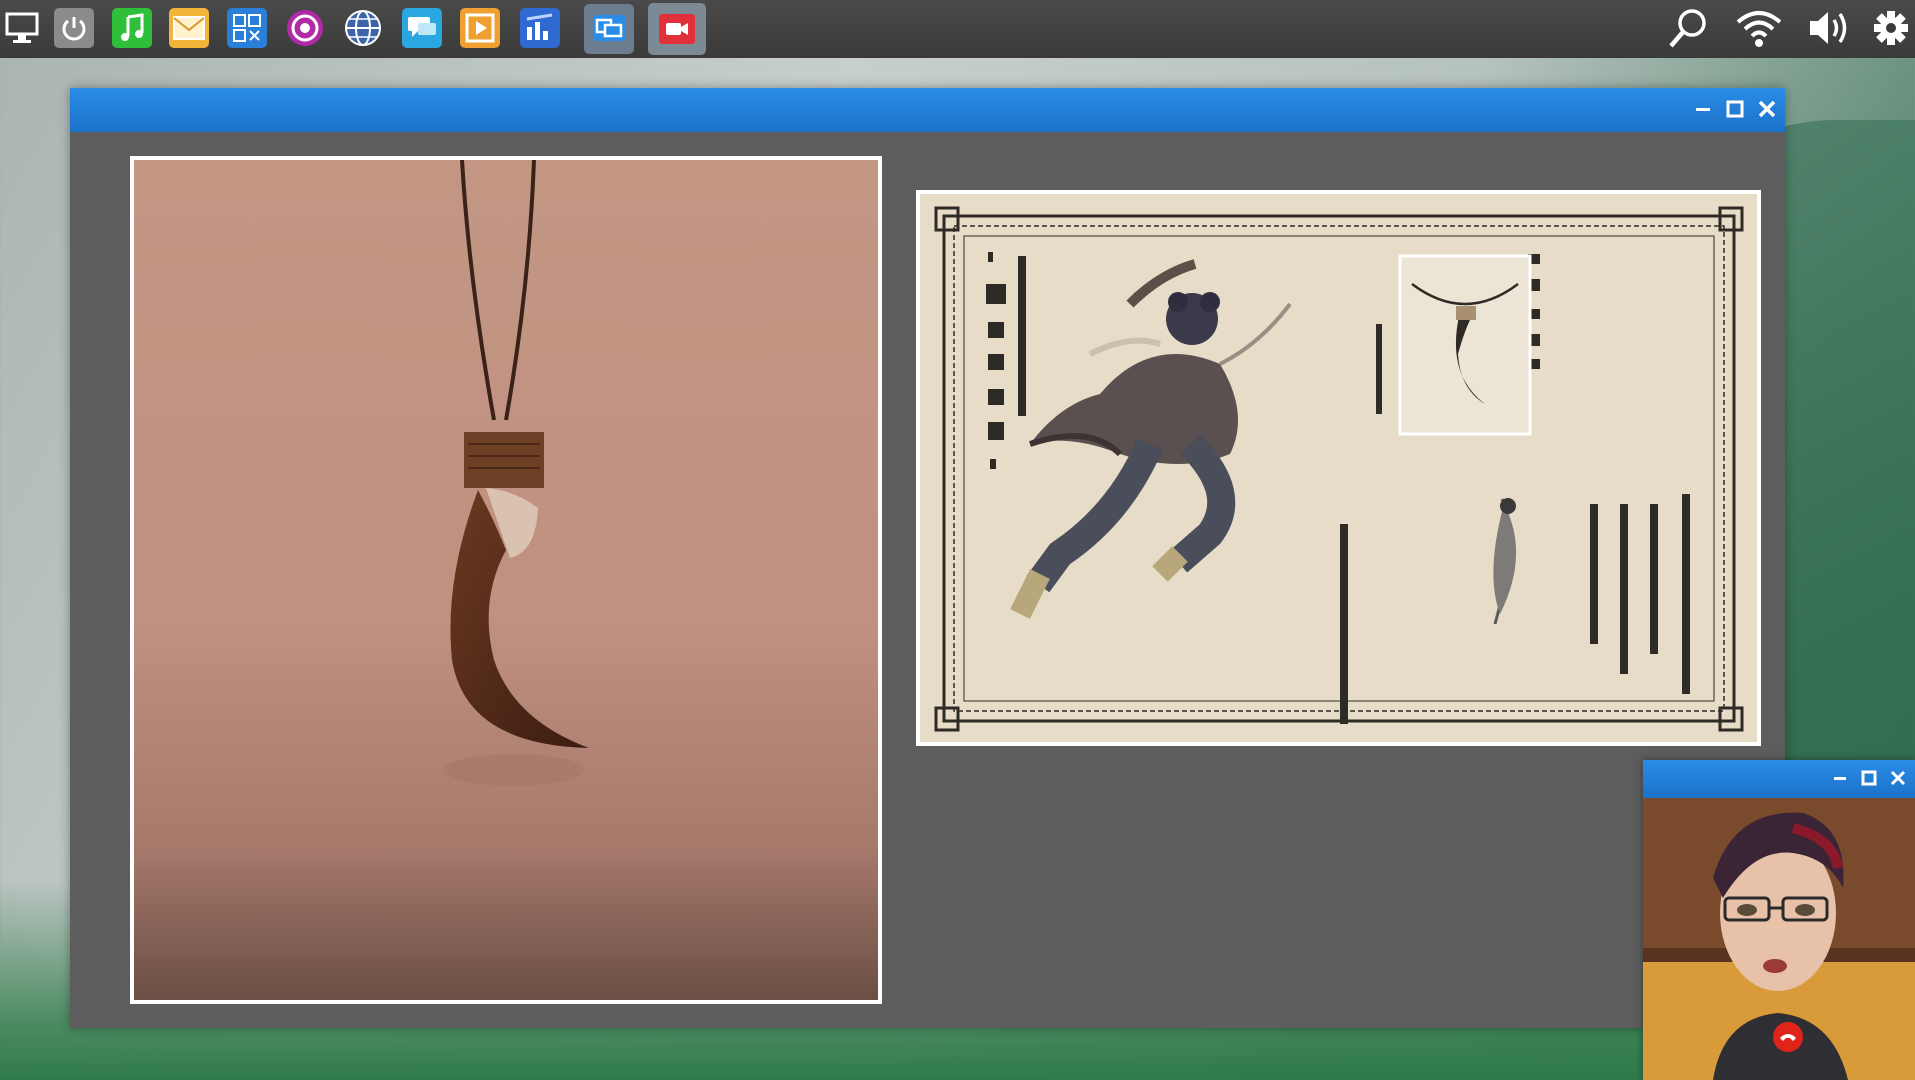 Image resolution: width=1915 pixels, height=1080 pixels. I want to click on search-icon, so click(1688, 28).